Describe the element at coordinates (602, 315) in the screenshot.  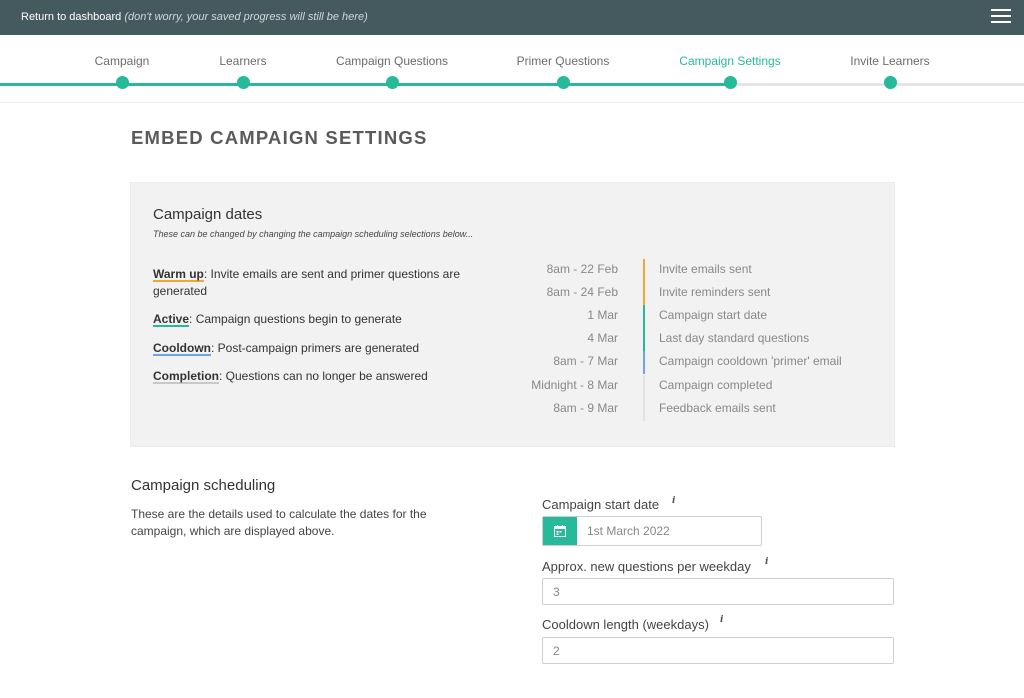
I see `timeline-time: 1 Mar` at that location.